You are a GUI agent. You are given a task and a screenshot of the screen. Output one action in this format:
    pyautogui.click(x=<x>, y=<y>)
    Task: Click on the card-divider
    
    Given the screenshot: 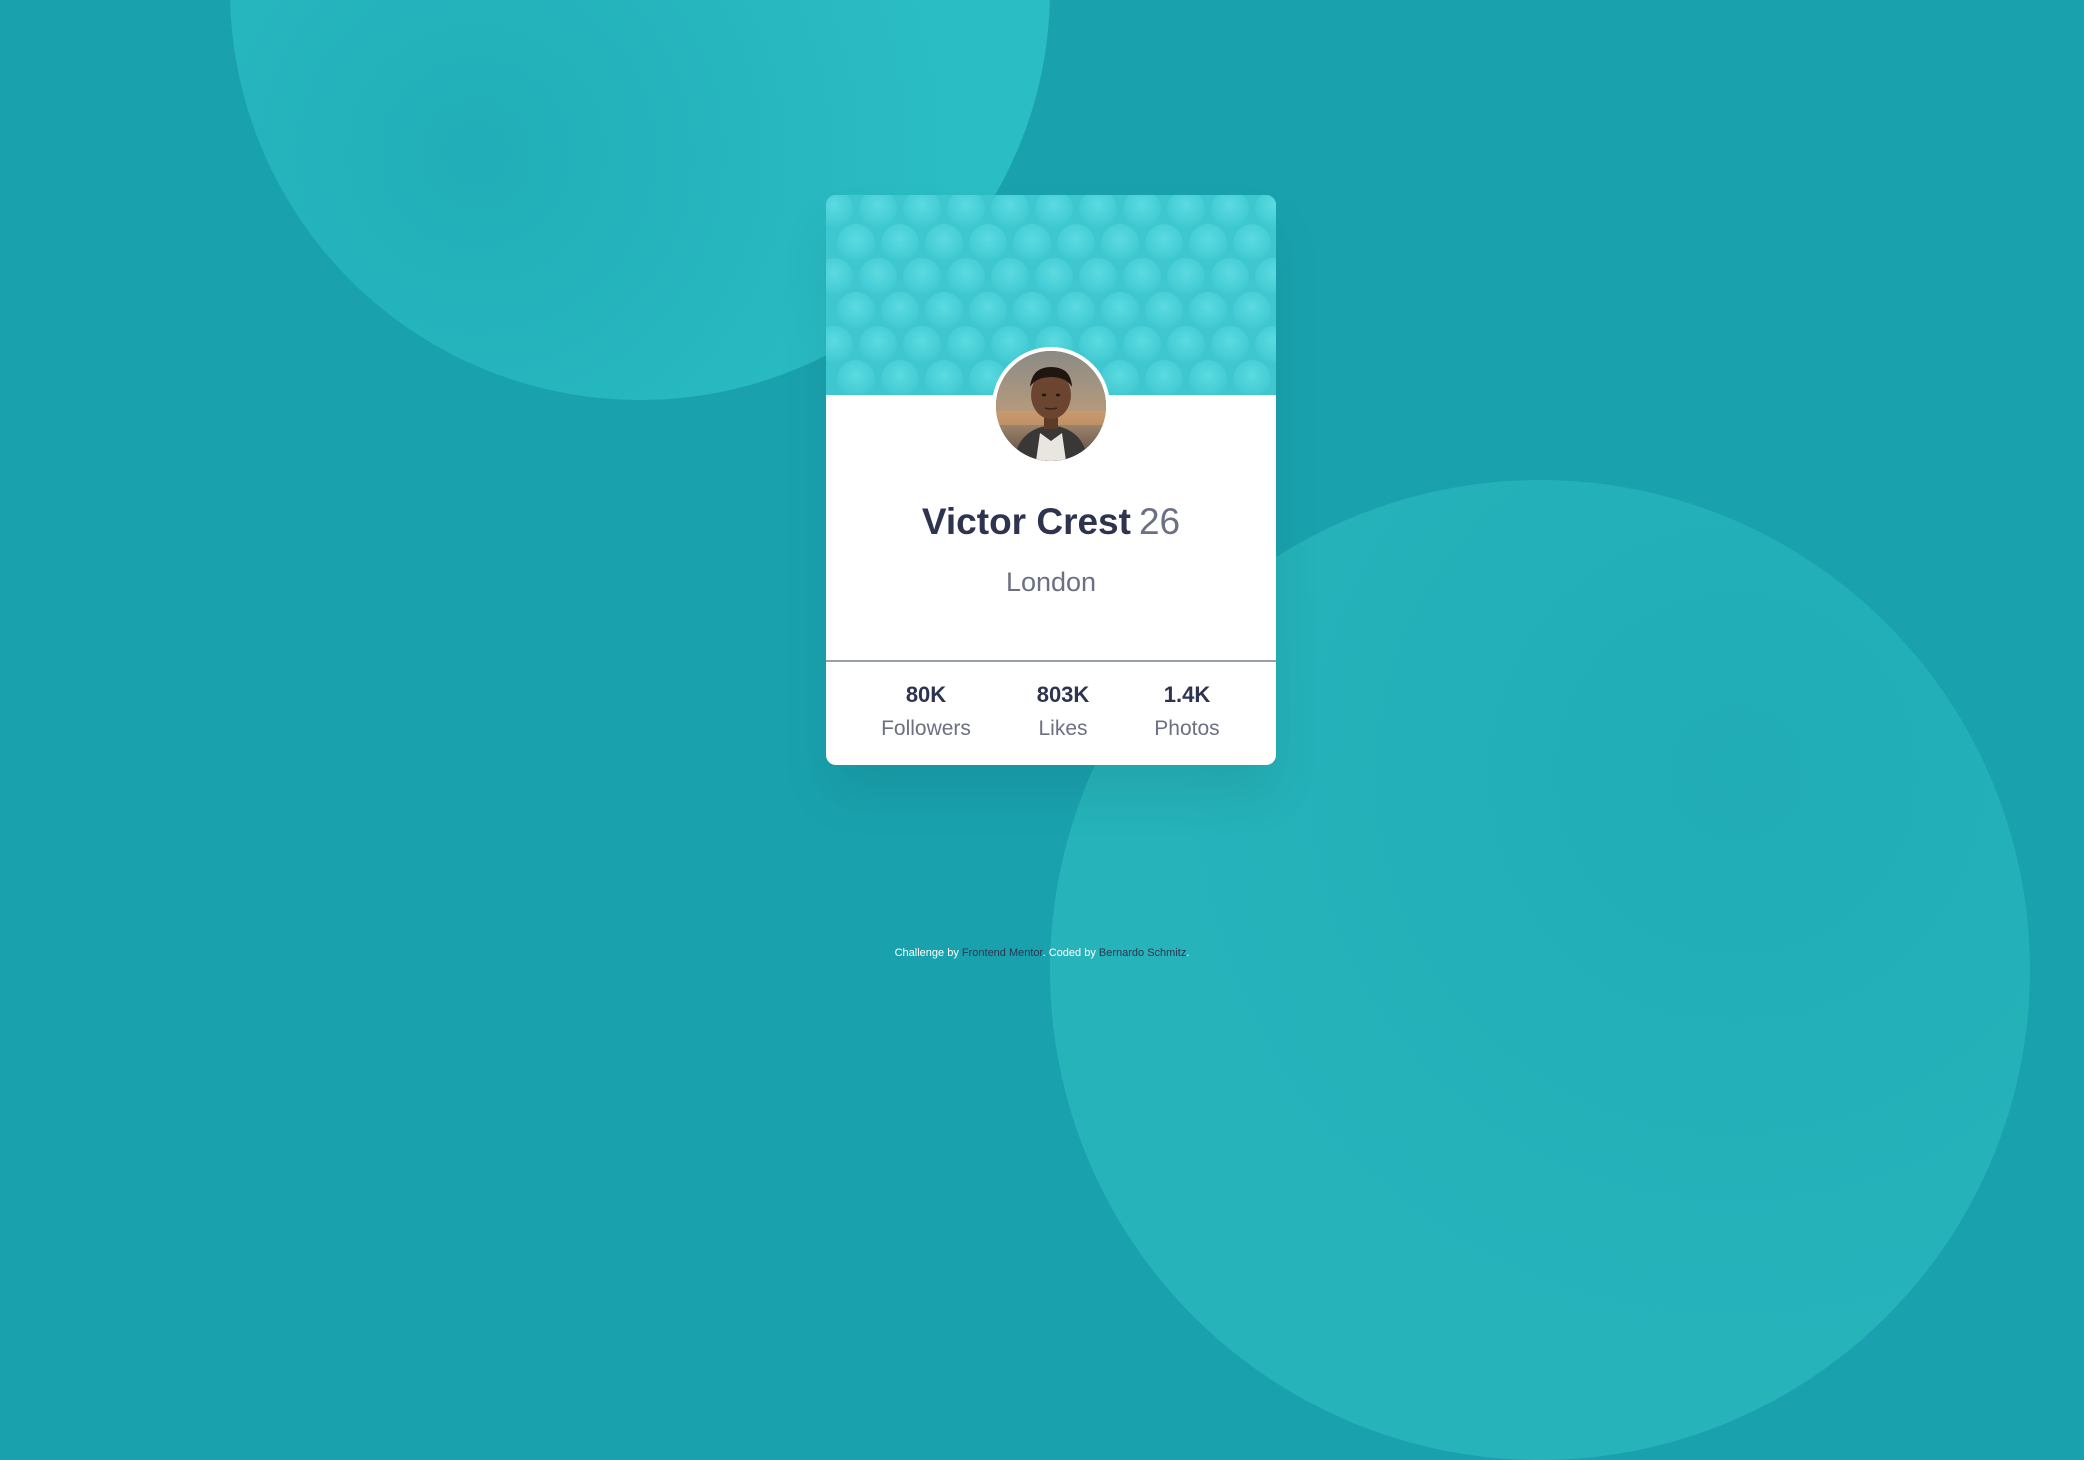 What is the action you would take?
    pyautogui.click(x=1051, y=661)
    